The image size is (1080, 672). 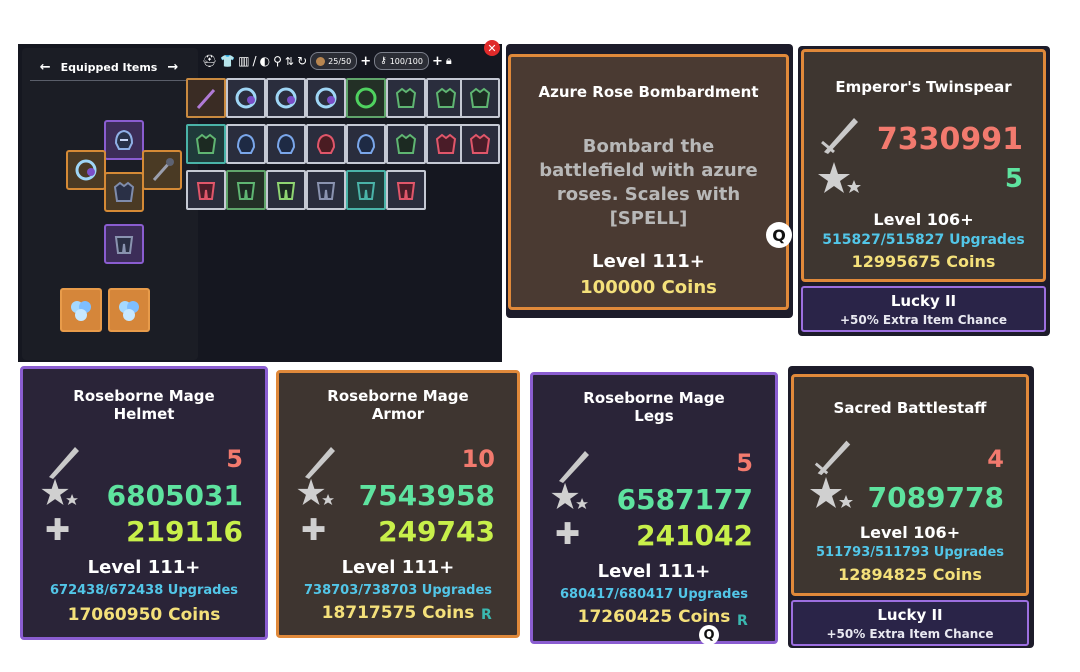 I want to click on staff-icon, so click(x=163, y=169).